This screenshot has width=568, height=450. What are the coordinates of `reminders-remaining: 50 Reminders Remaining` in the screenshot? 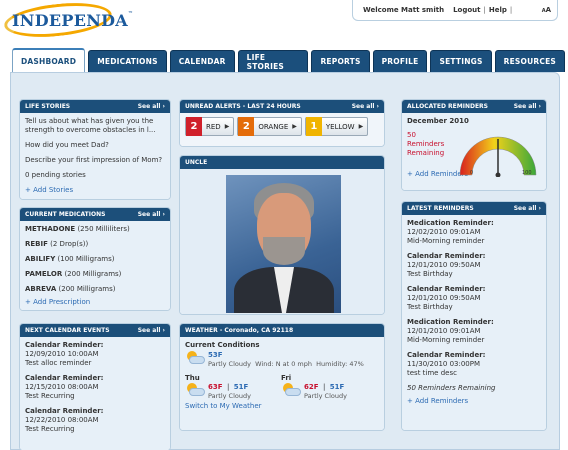 It's located at (451, 388).